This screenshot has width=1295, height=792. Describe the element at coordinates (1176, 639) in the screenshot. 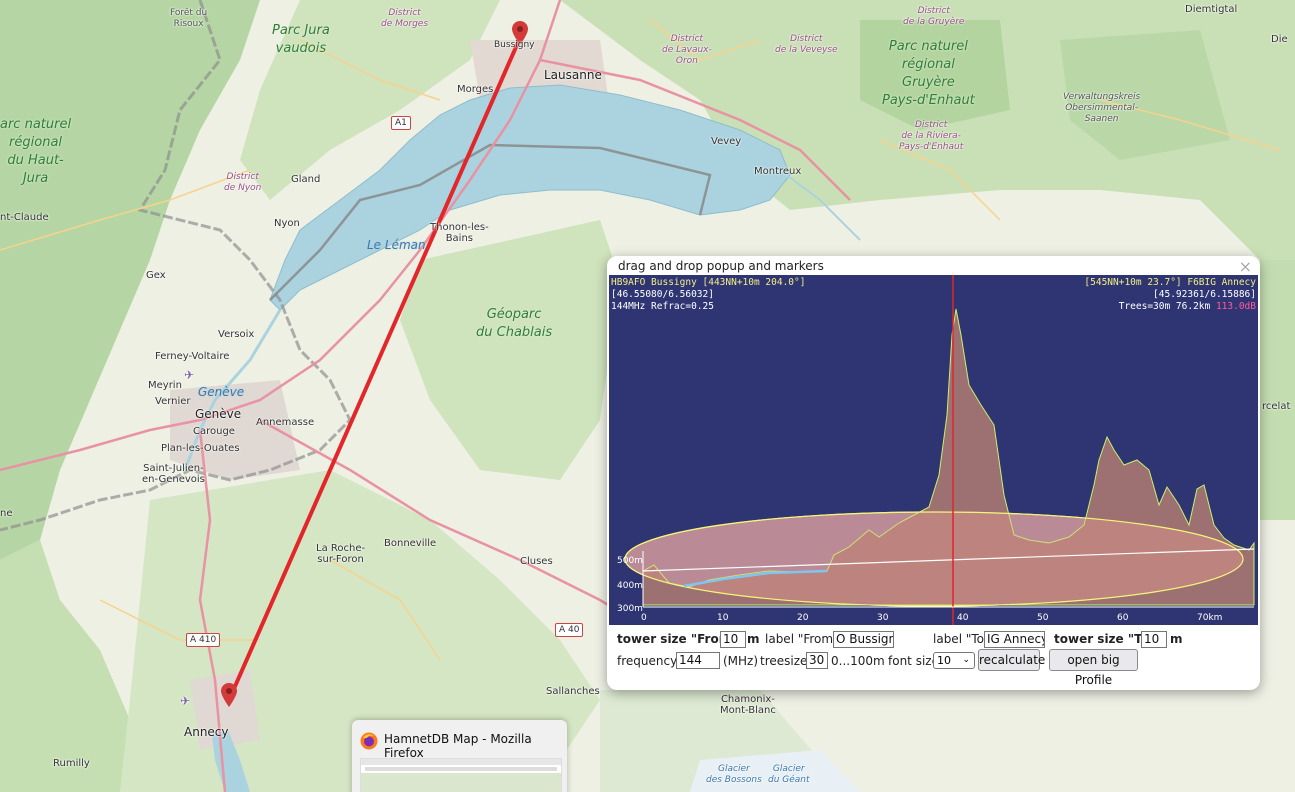

I see `tower-to-unit: m` at that location.